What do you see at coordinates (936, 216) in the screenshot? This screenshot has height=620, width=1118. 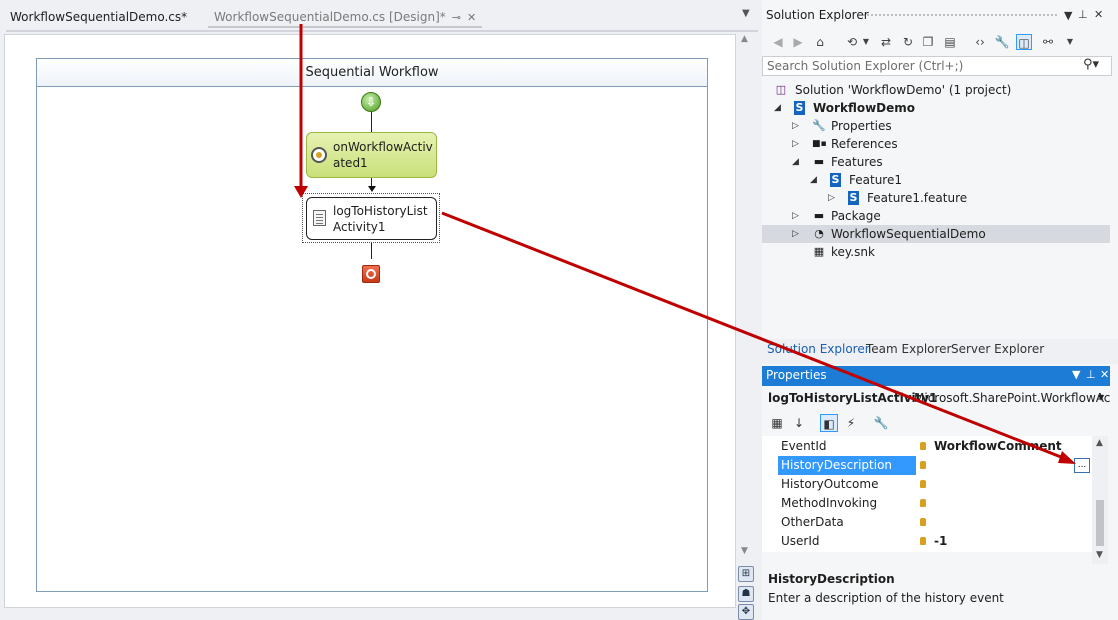 I see `tree-item-package: ▷ ▬ Package` at bounding box center [936, 216].